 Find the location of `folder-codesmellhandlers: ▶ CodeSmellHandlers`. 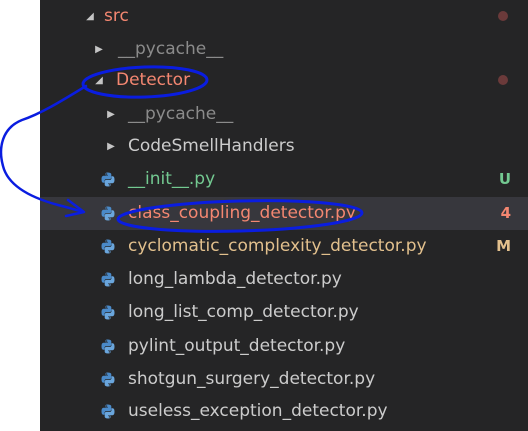

folder-codesmellhandlers: ▶ CodeSmellHandlers is located at coordinates (284, 146).